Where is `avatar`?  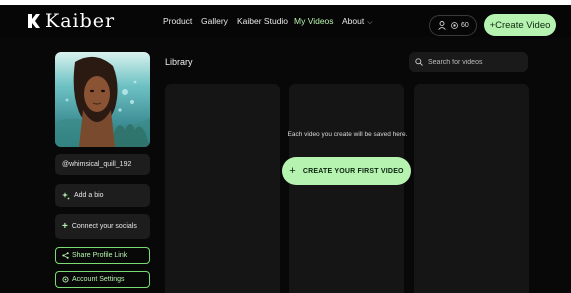 avatar is located at coordinates (102, 99).